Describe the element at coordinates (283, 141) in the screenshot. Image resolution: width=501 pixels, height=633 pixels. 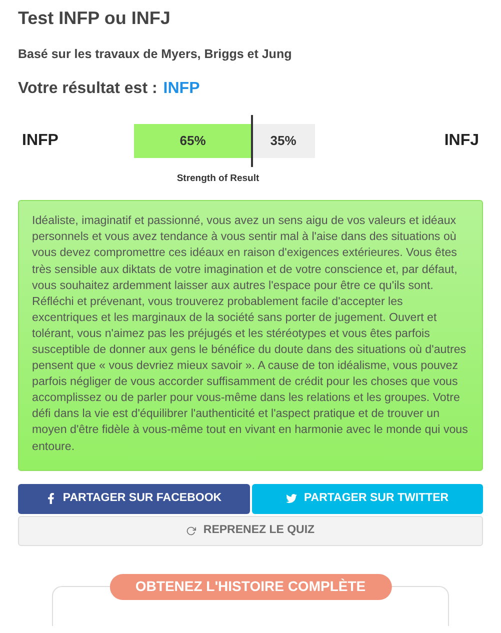
I see `meter-reading: 35%` at that location.